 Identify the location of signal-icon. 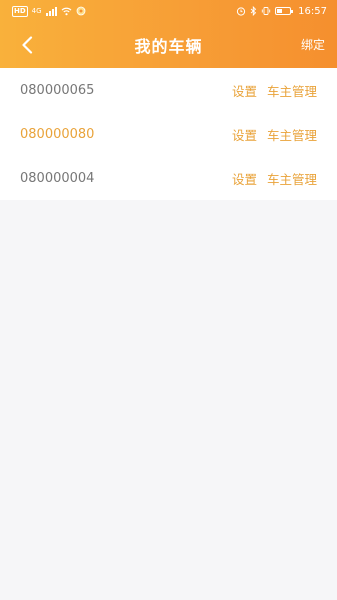
(51, 11).